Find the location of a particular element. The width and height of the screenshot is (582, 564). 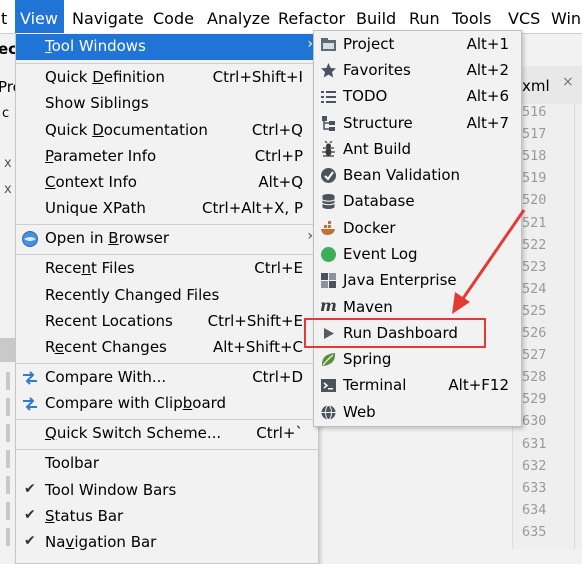

tool-item-label: Event Log is located at coordinates (380, 254).